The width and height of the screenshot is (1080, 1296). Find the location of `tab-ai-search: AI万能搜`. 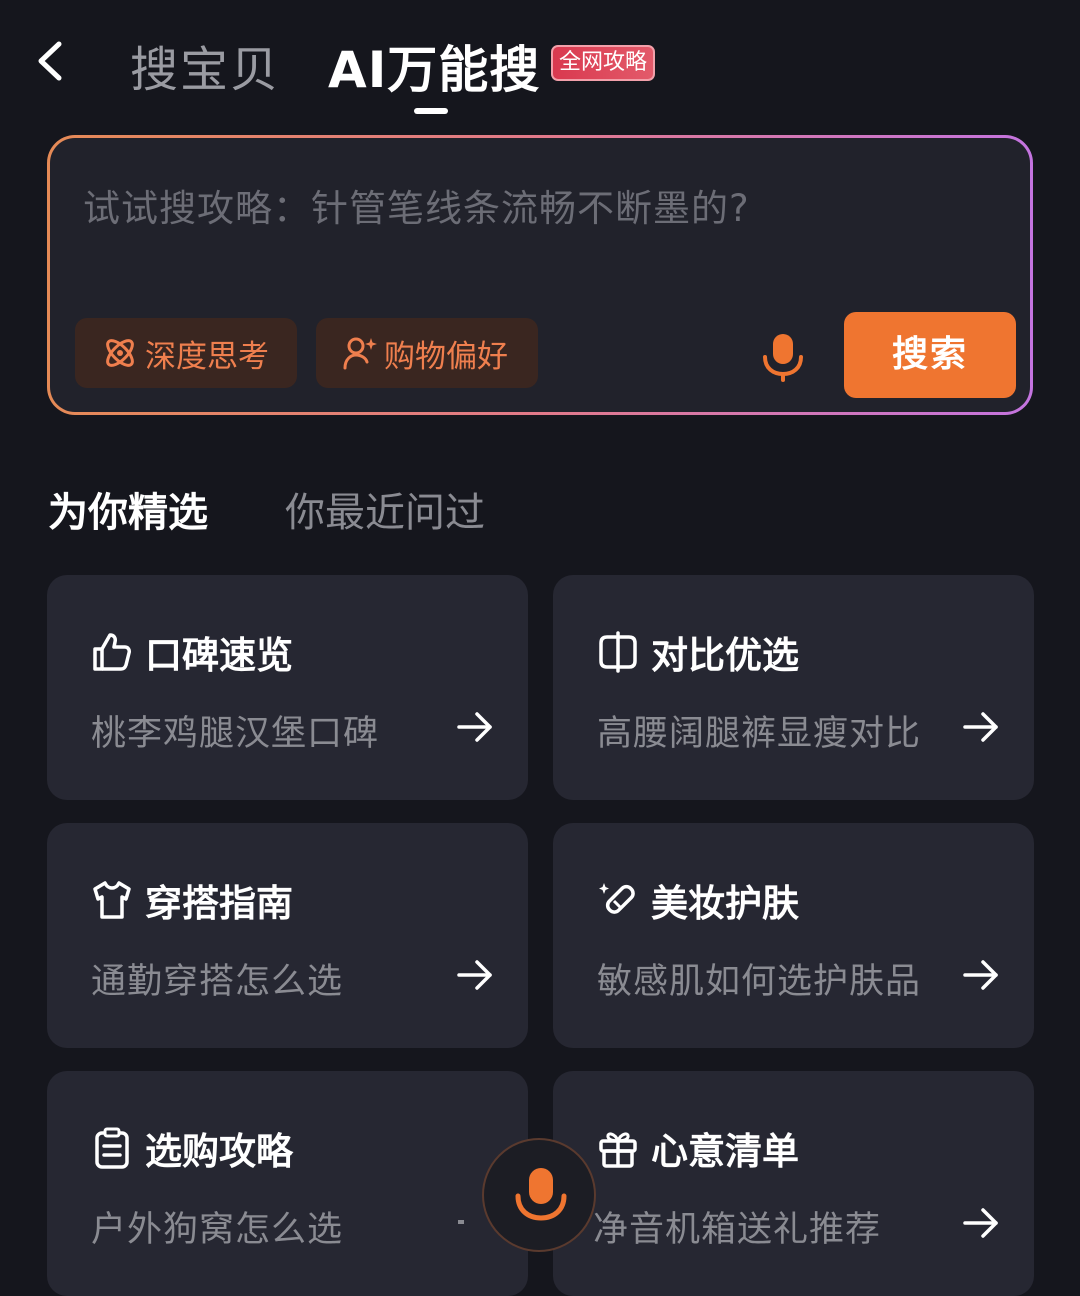

tab-ai-search: AI万能搜 is located at coordinates (434, 66).